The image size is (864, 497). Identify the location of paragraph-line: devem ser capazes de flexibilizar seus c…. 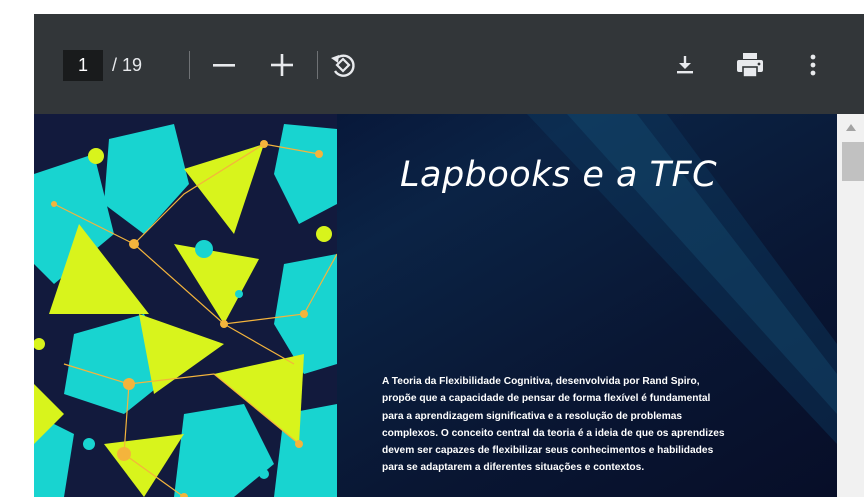
(548, 451).